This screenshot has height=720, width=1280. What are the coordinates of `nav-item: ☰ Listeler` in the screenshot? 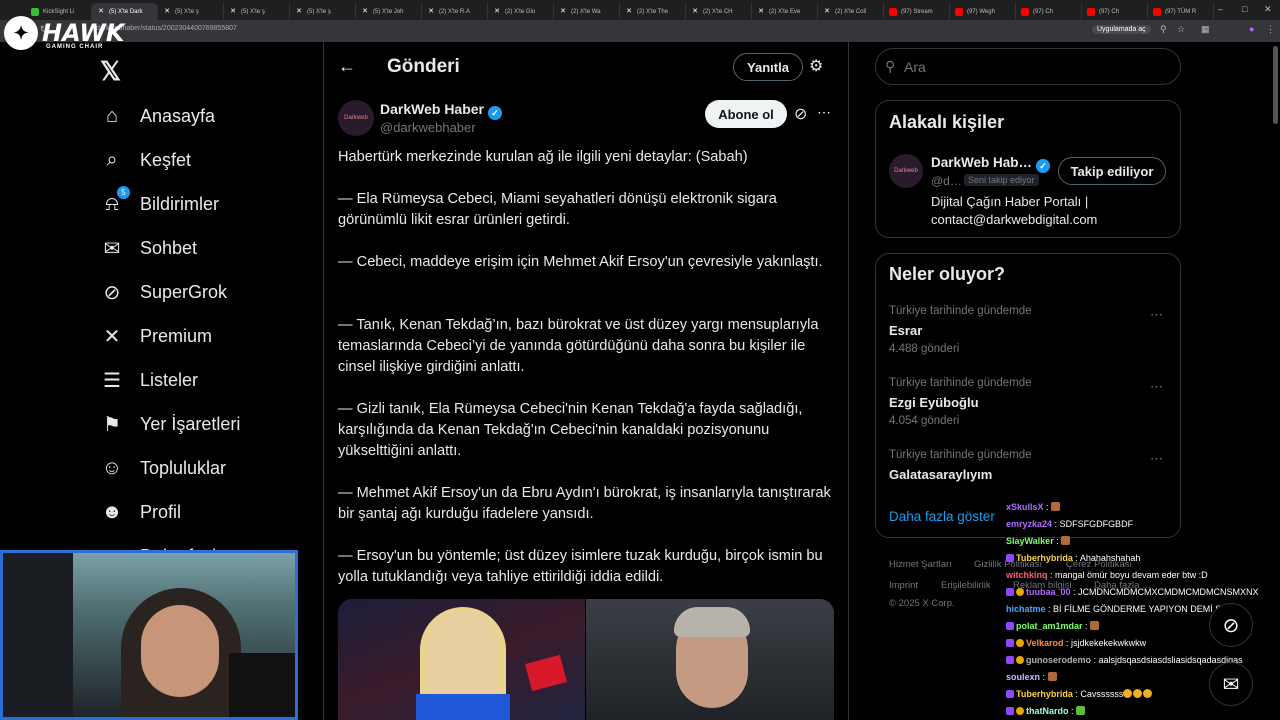 It's located at (149, 380).